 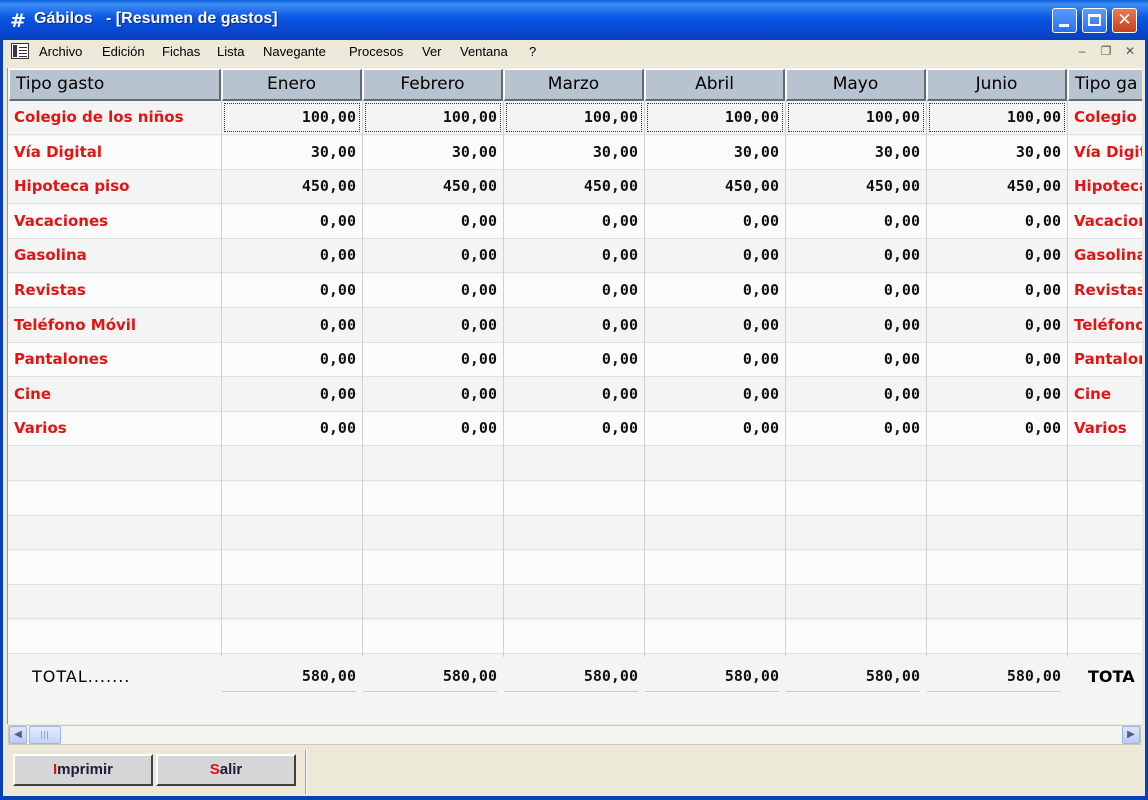 What do you see at coordinates (856, 85) in the screenshot?
I see `header-month: Mayo` at bounding box center [856, 85].